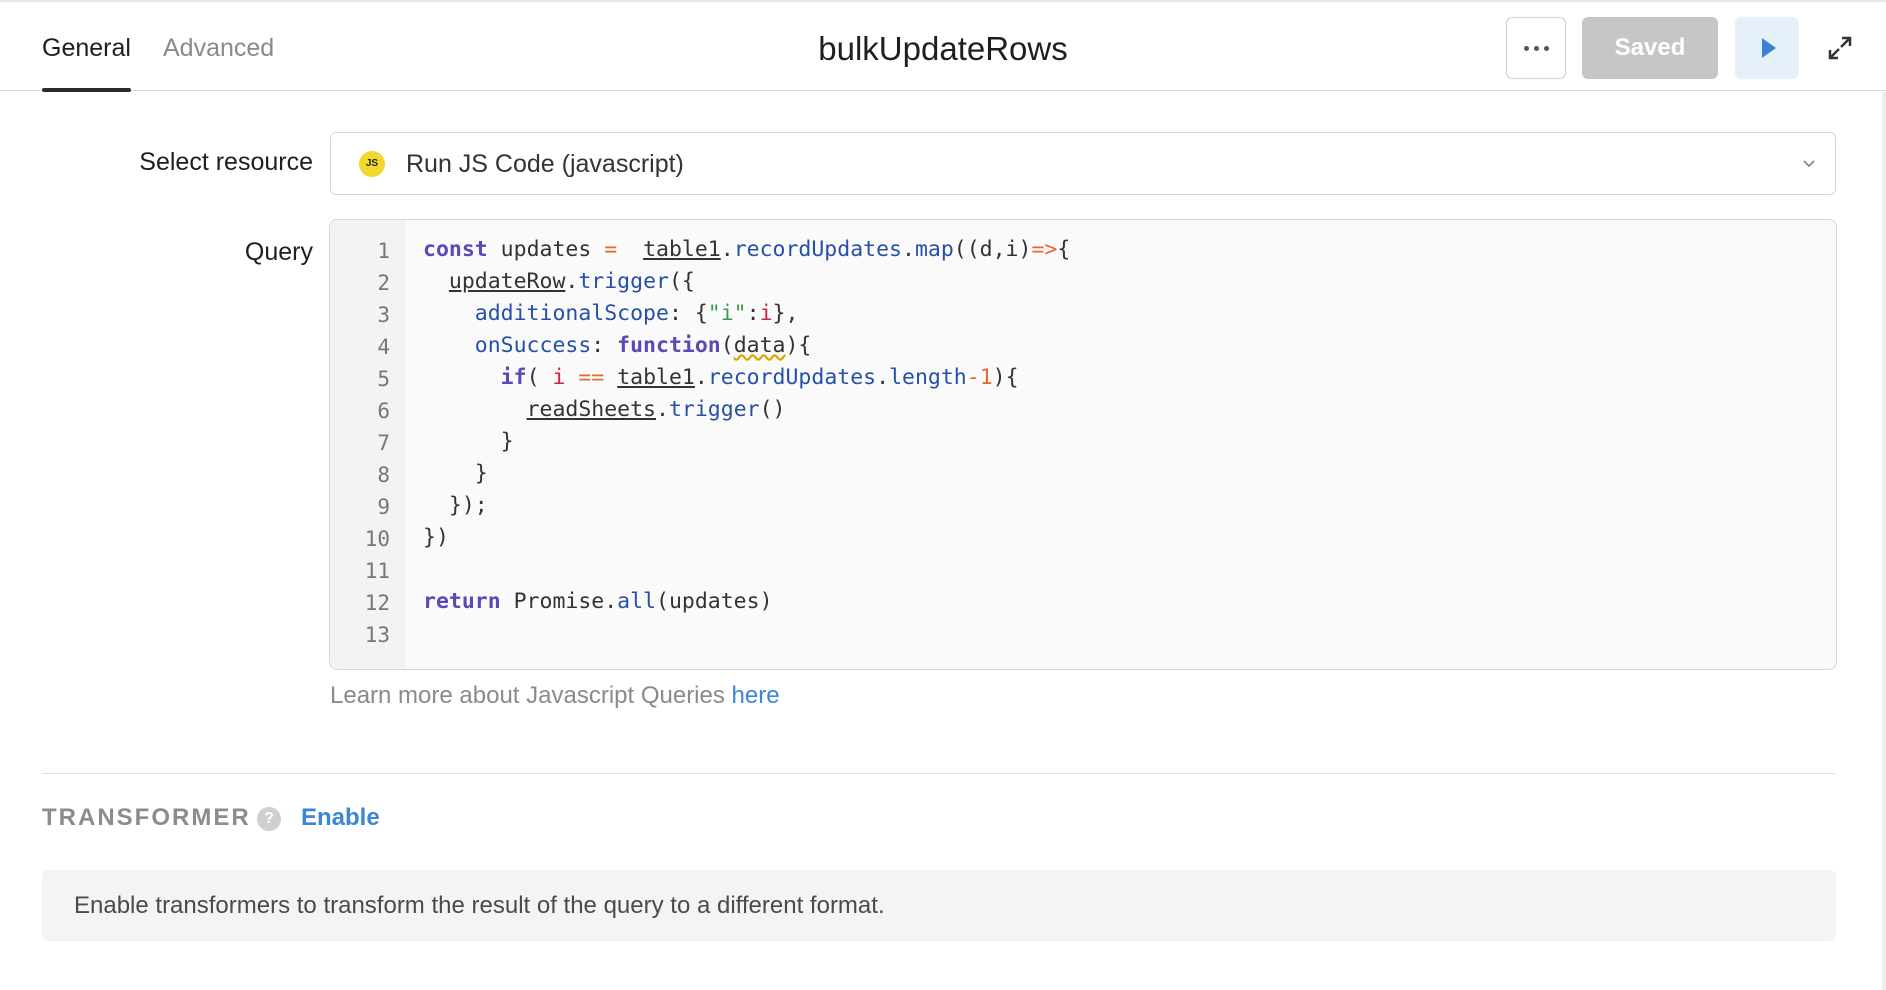 The width and height of the screenshot is (1886, 990). I want to click on code-line: });, so click(455, 505).